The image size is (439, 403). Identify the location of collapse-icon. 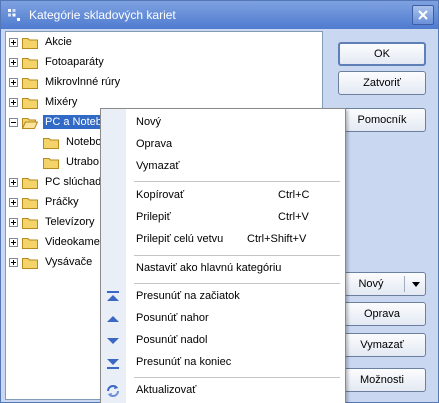
(13, 122).